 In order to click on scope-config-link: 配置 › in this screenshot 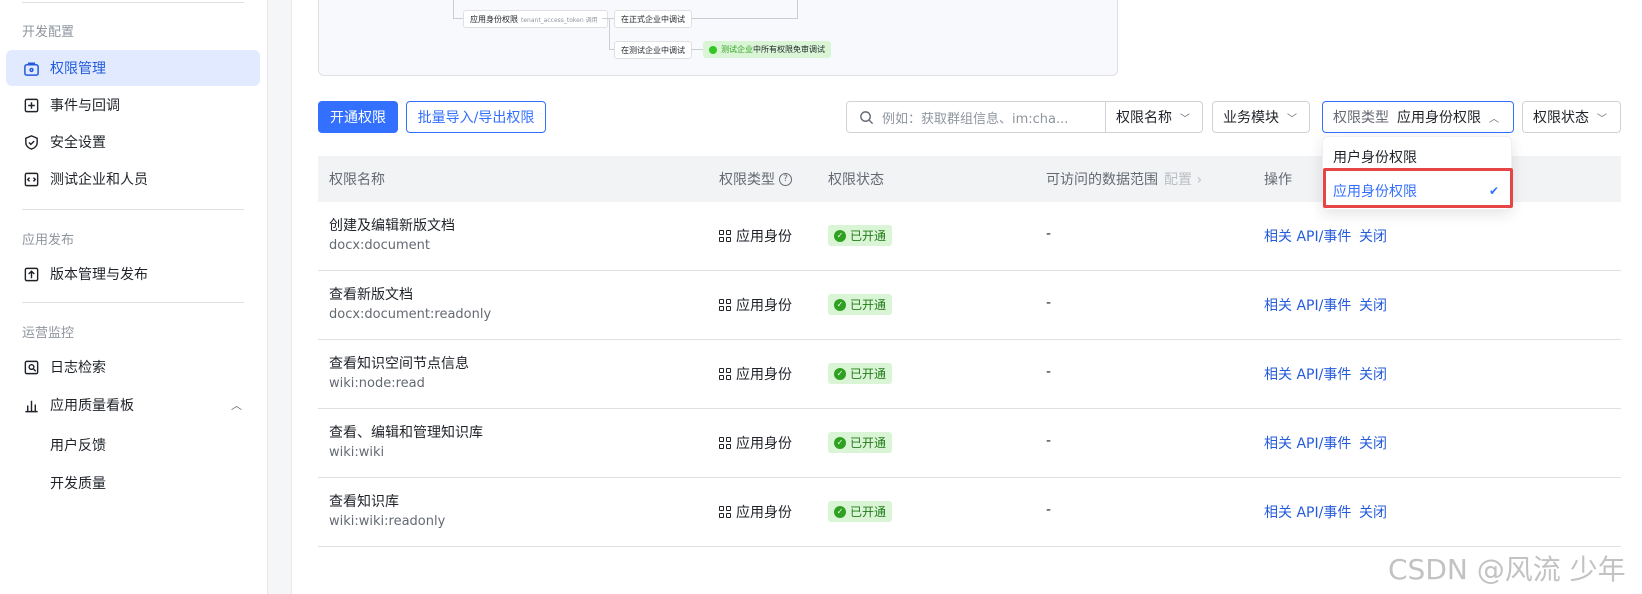, I will do `click(1183, 179)`.